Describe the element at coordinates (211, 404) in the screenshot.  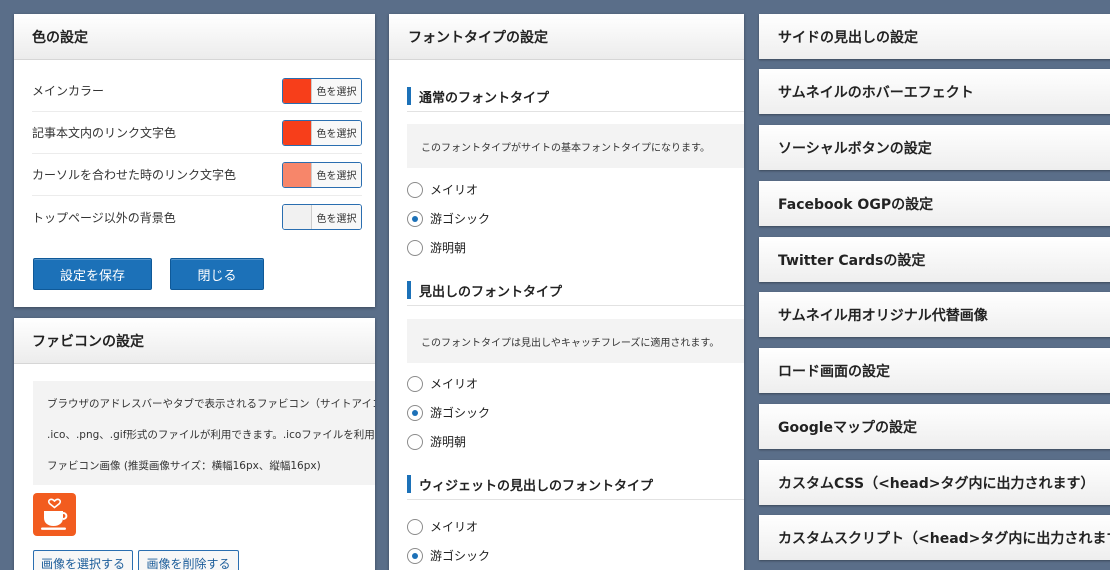
I see `favicon-info-line: ブラウザのアドレスバーやタブで表示されるファビコン（サイトアイコン）` at that location.